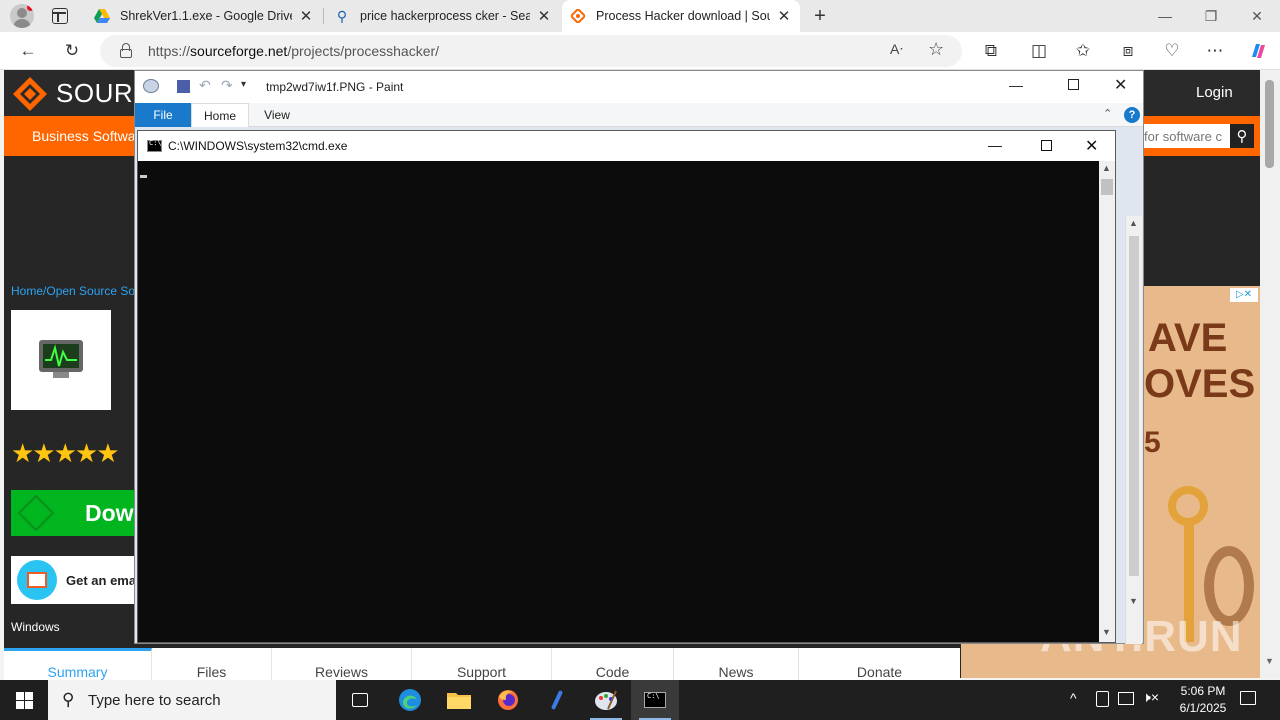 Image resolution: width=1280 pixels, height=720 pixels. What do you see at coordinates (1073, 698) in the screenshot?
I see `show-hidden-icons: ^` at bounding box center [1073, 698].